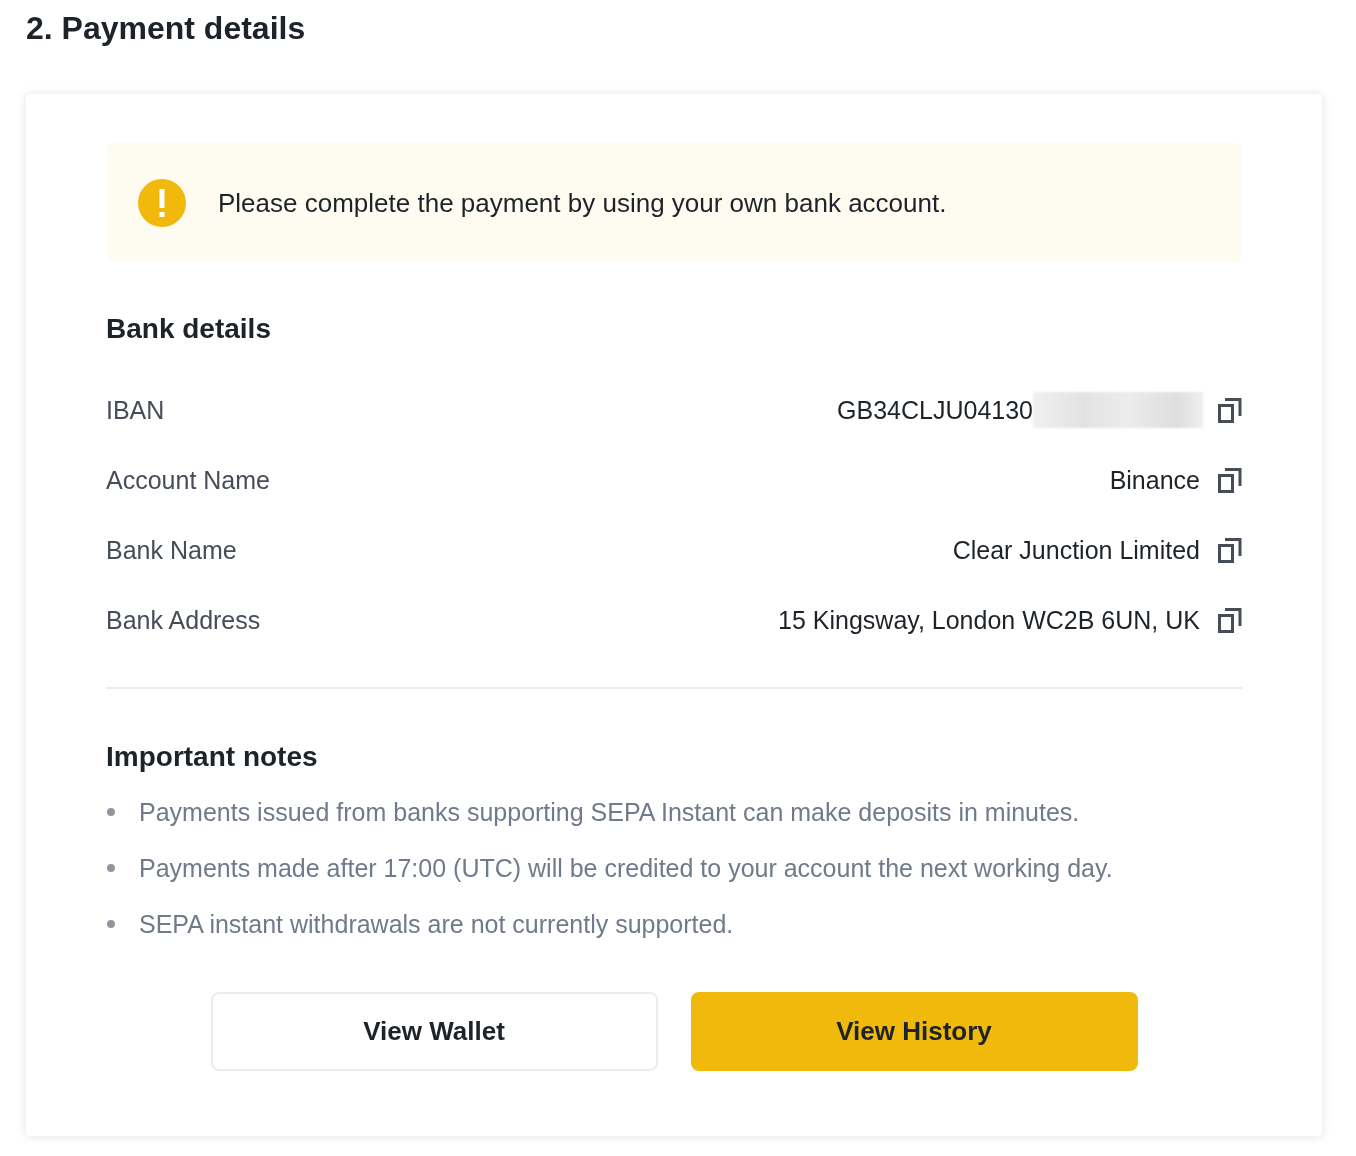 The height and width of the screenshot is (1156, 1356). I want to click on view-history-button: View History, so click(914, 1031).